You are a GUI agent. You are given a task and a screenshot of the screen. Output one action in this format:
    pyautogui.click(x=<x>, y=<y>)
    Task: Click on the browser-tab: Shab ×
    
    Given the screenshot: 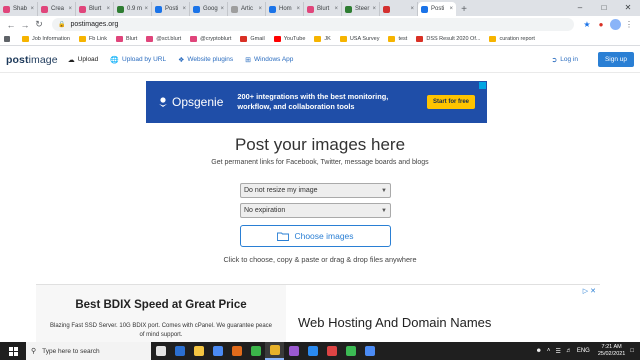 What is the action you would take?
    pyautogui.click(x=19, y=9)
    